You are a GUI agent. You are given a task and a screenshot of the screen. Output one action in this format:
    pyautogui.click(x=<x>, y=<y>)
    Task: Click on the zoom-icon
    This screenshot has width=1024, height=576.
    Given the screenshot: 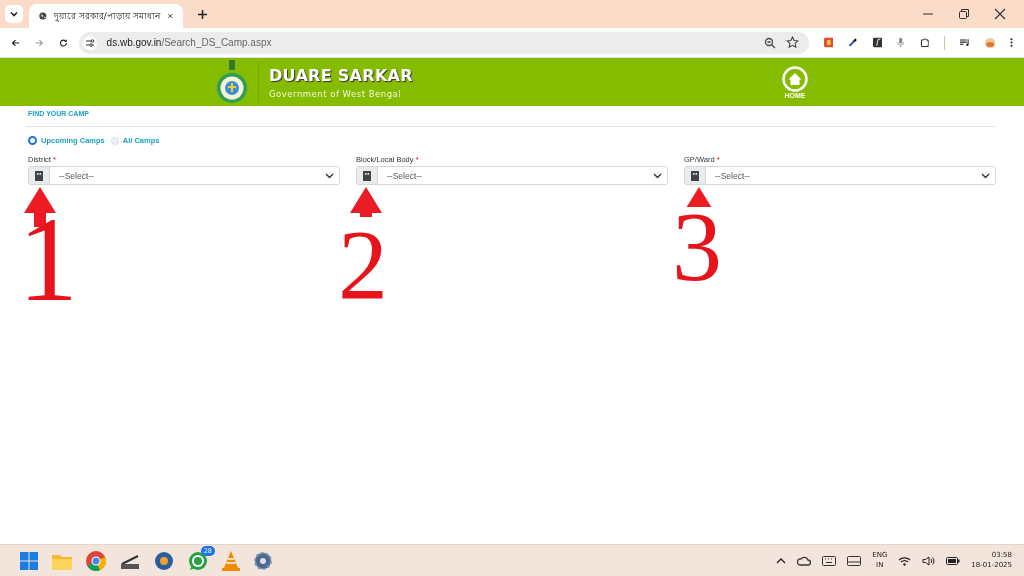 What is the action you would take?
    pyautogui.click(x=769, y=42)
    